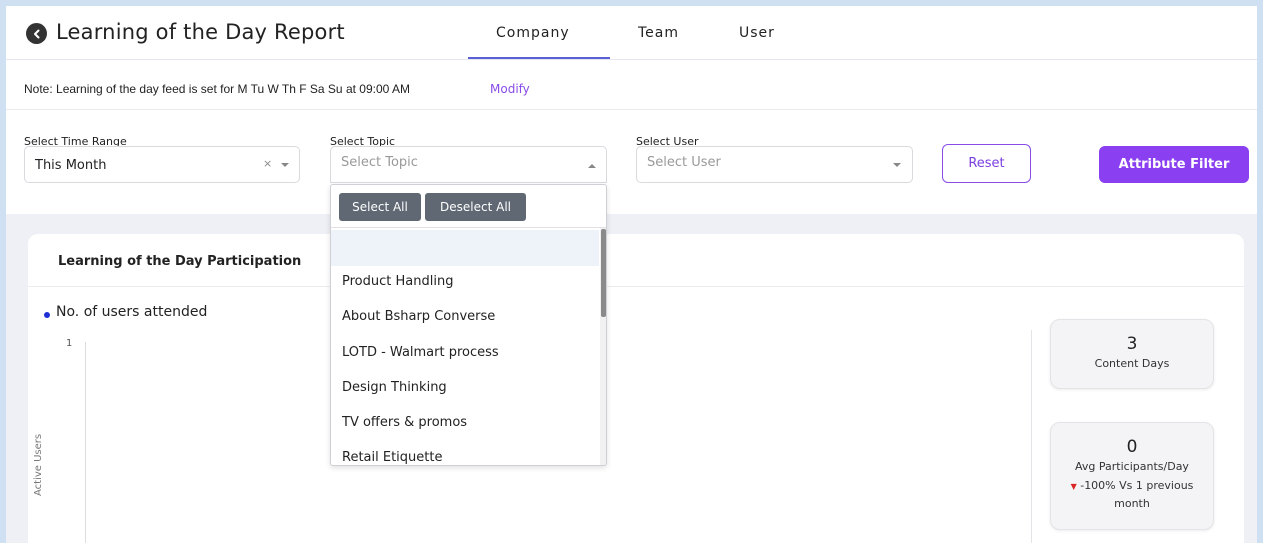 The height and width of the screenshot is (543, 1263). What do you see at coordinates (1132, 344) in the screenshot?
I see `content-days-value: 3` at bounding box center [1132, 344].